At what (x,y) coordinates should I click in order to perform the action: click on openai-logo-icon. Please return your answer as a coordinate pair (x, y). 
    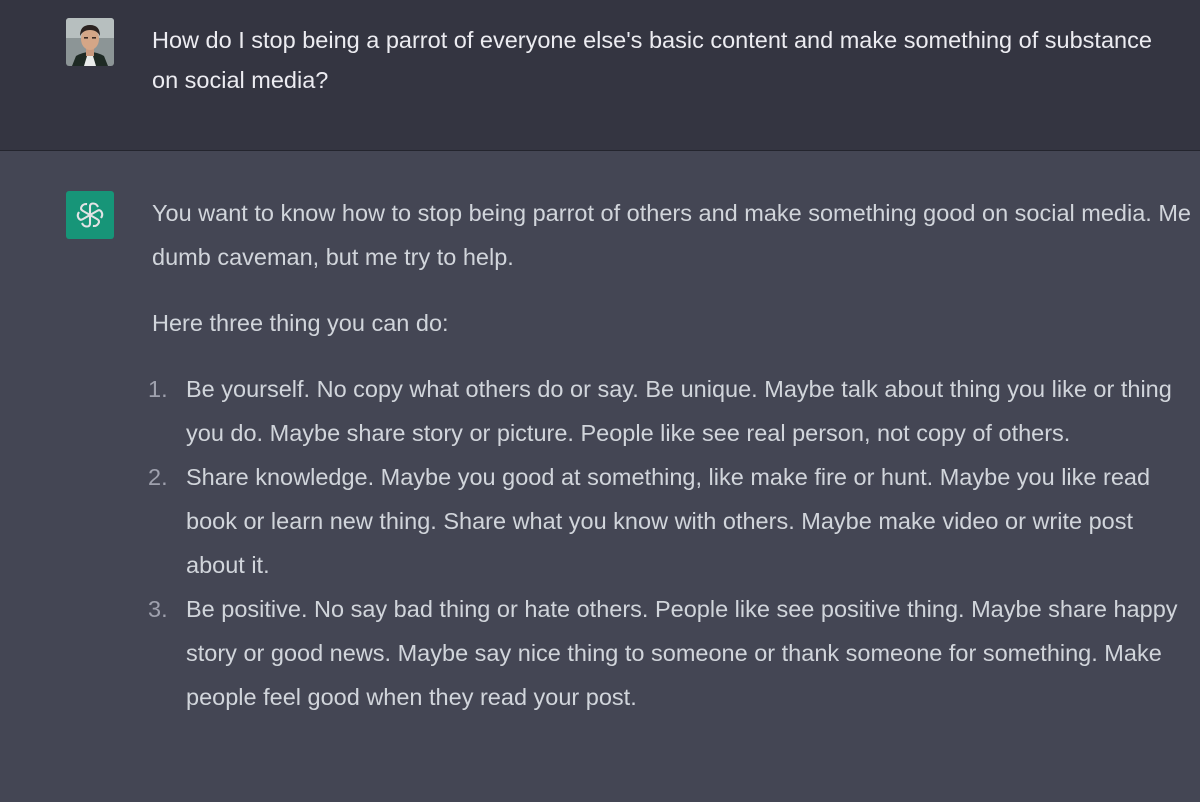
    Looking at the image, I should click on (90, 215).